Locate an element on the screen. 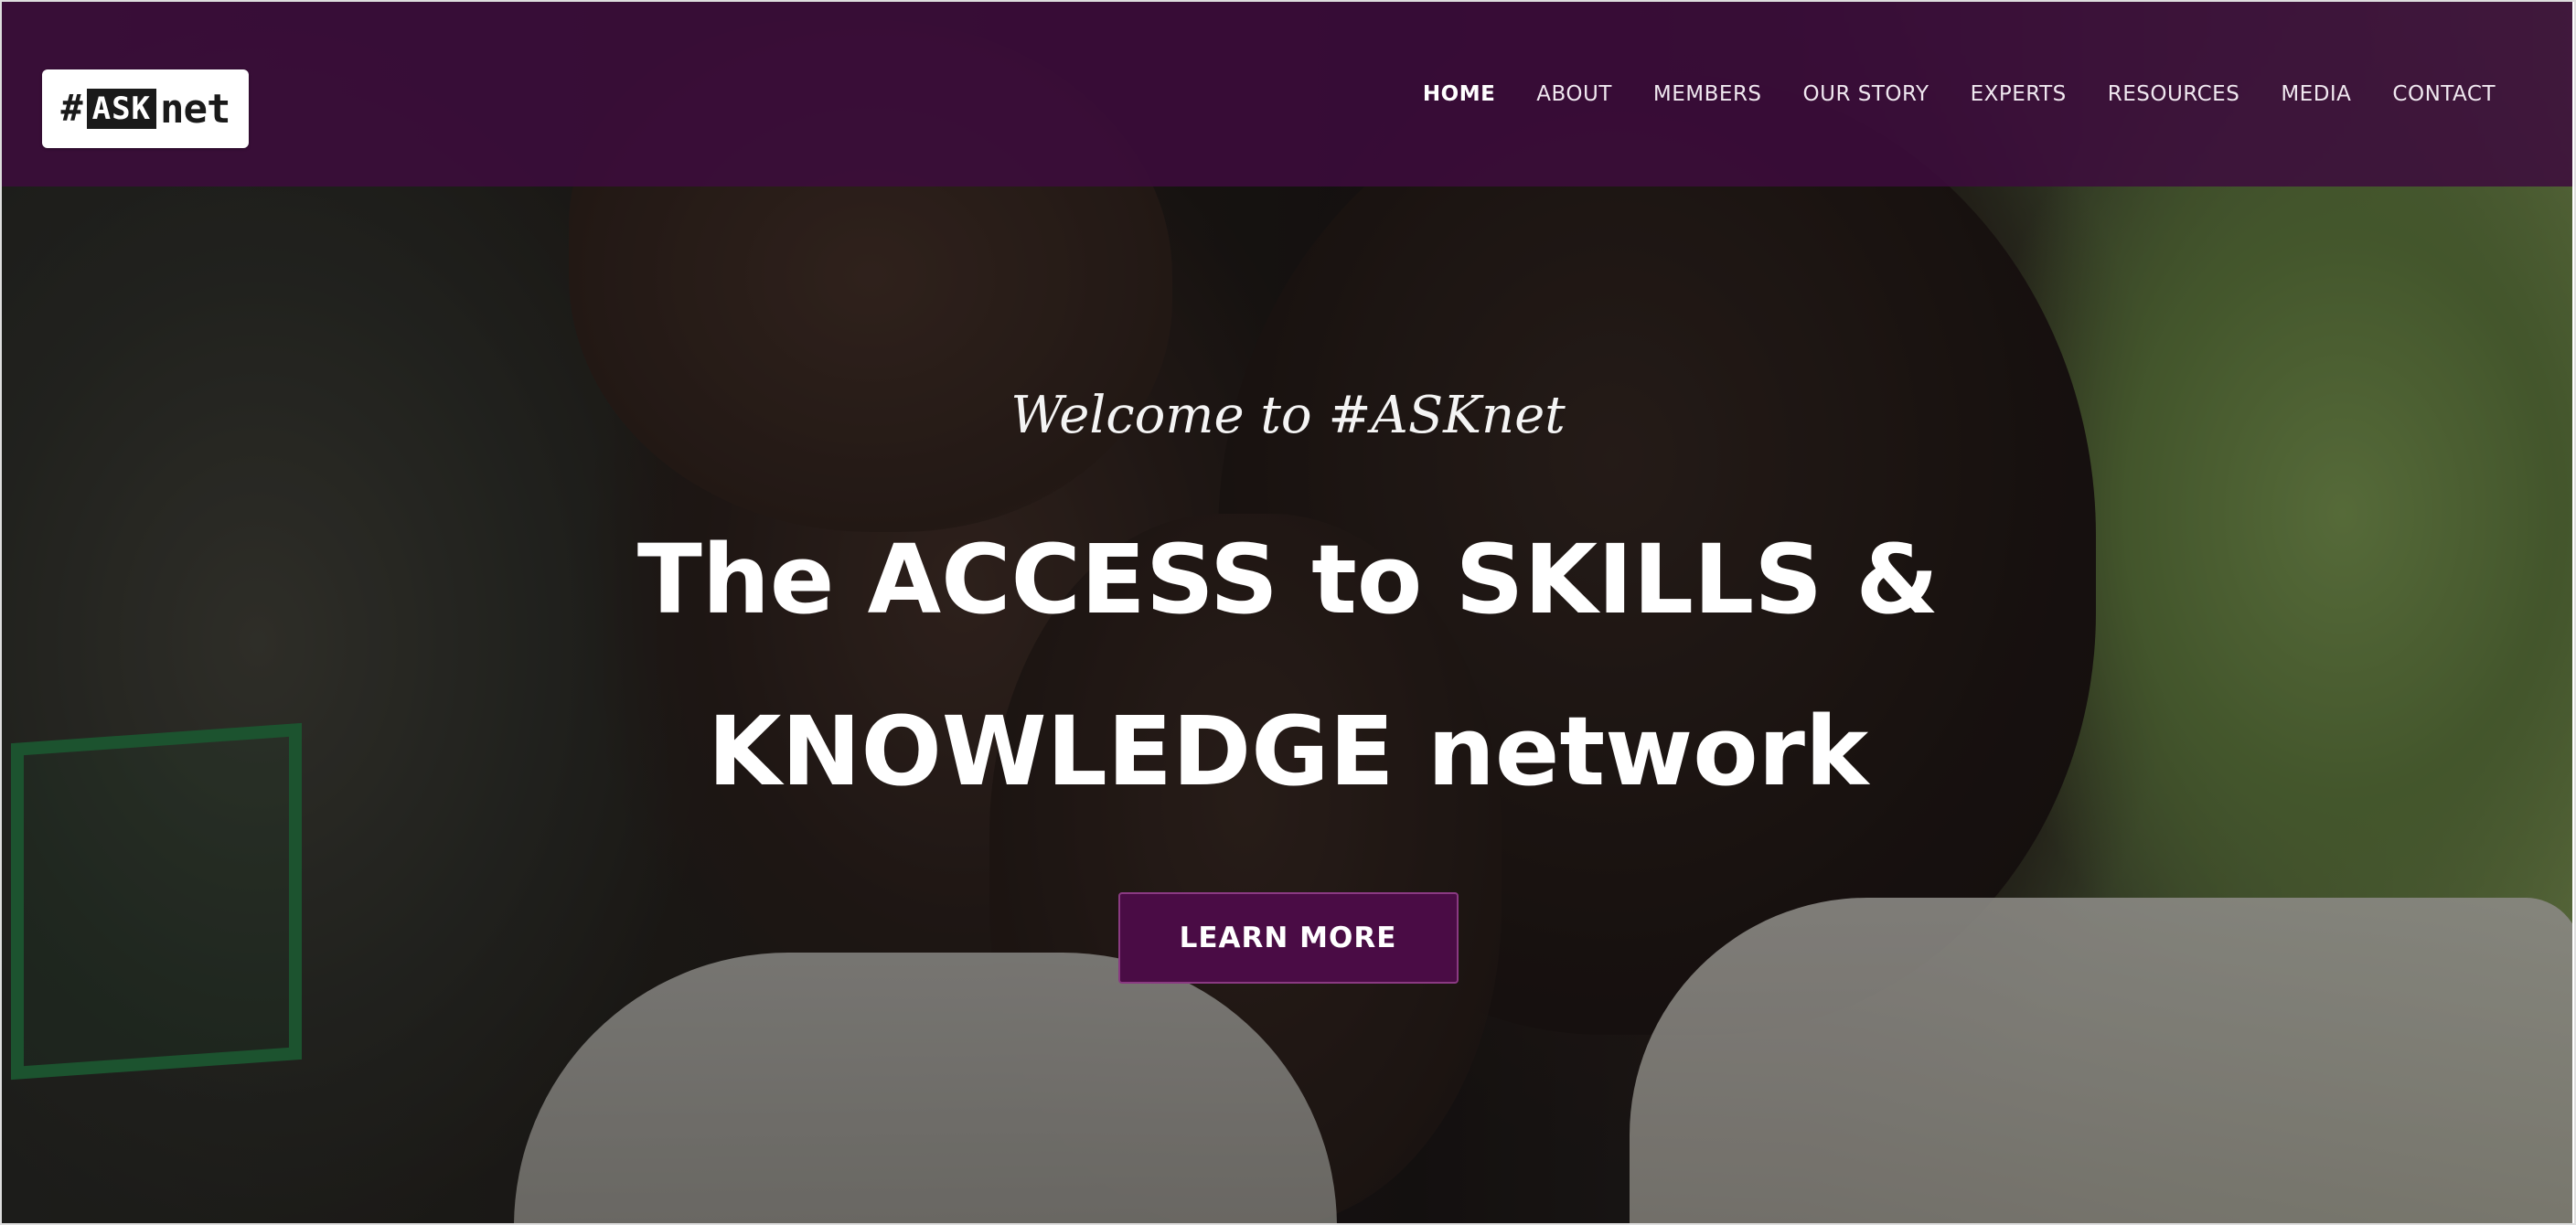 The image size is (2576, 1225). nav-item-resources: RESOURCES is located at coordinates (2174, 94).